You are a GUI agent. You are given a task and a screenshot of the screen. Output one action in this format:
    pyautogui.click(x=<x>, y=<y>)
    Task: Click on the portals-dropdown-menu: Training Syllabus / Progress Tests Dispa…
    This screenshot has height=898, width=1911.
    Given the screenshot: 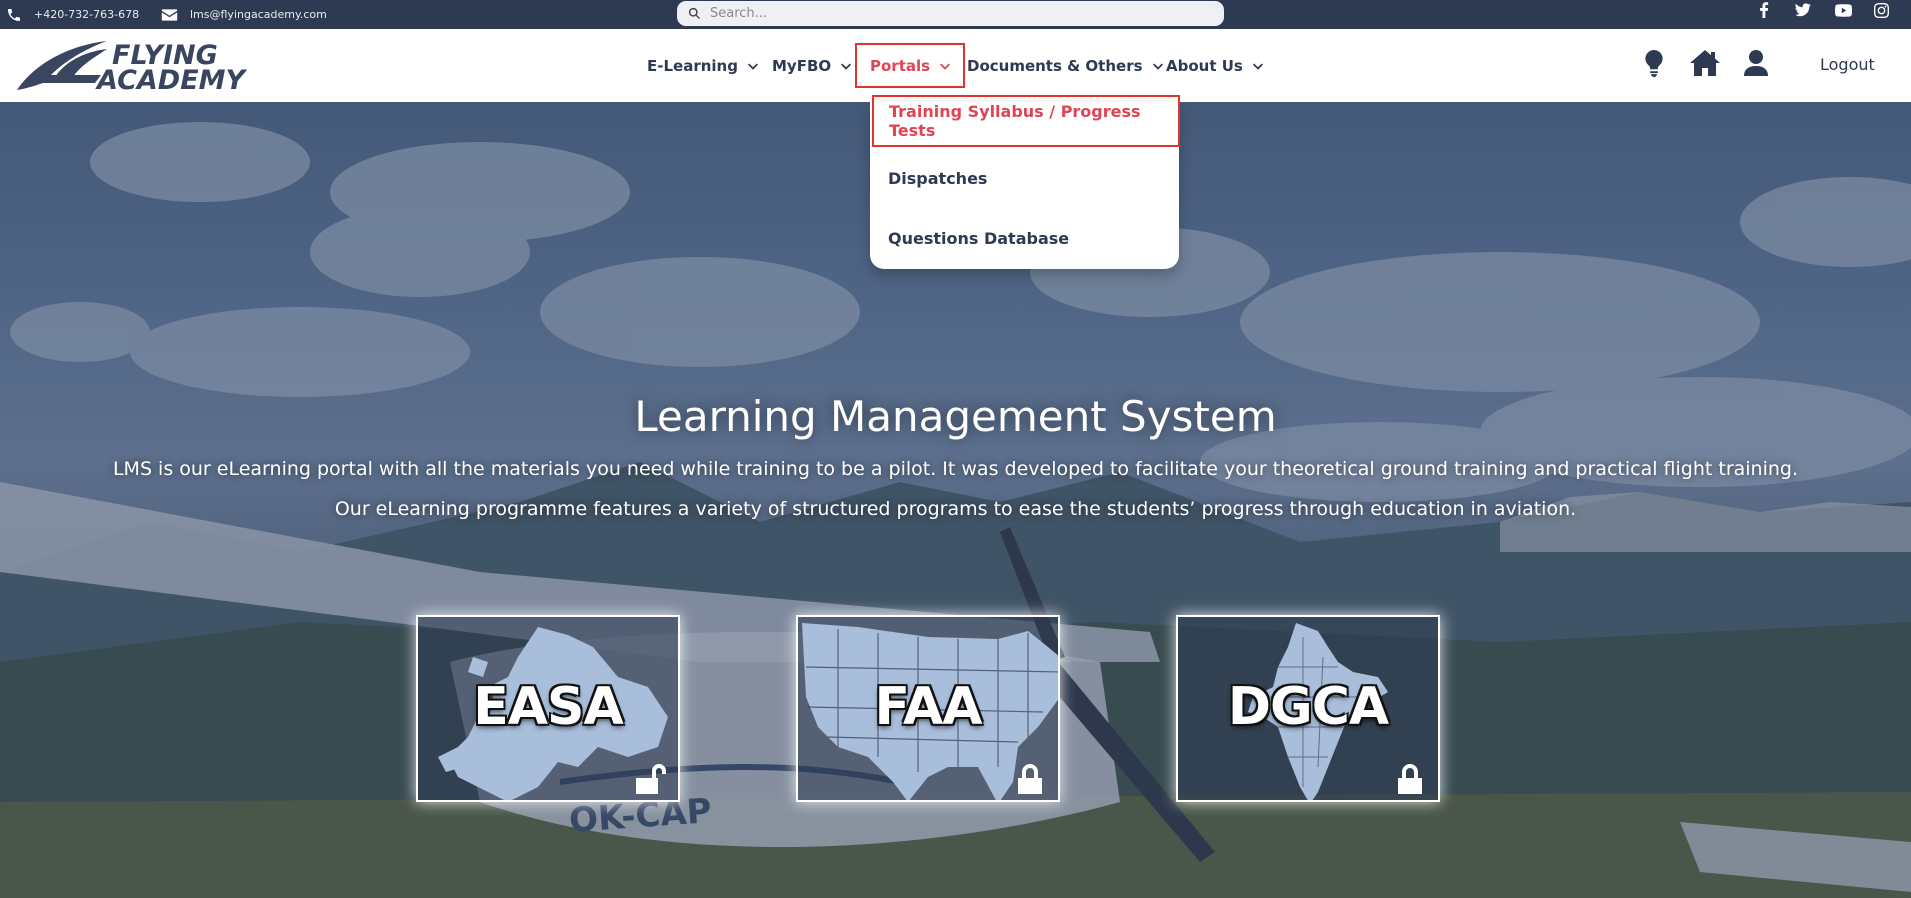 What is the action you would take?
    pyautogui.click(x=1025, y=182)
    